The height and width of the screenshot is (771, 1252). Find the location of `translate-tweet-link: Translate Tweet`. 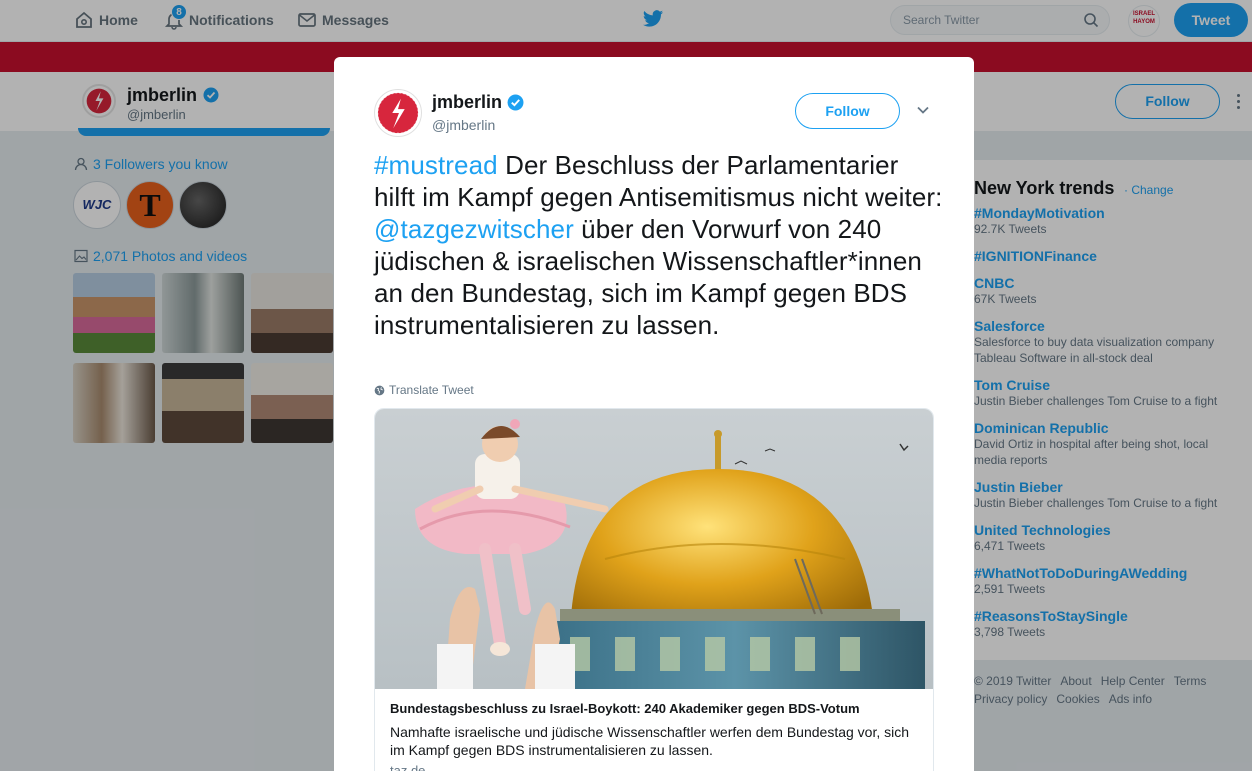

translate-tweet-link: Translate Tweet is located at coordinates (424, 390).